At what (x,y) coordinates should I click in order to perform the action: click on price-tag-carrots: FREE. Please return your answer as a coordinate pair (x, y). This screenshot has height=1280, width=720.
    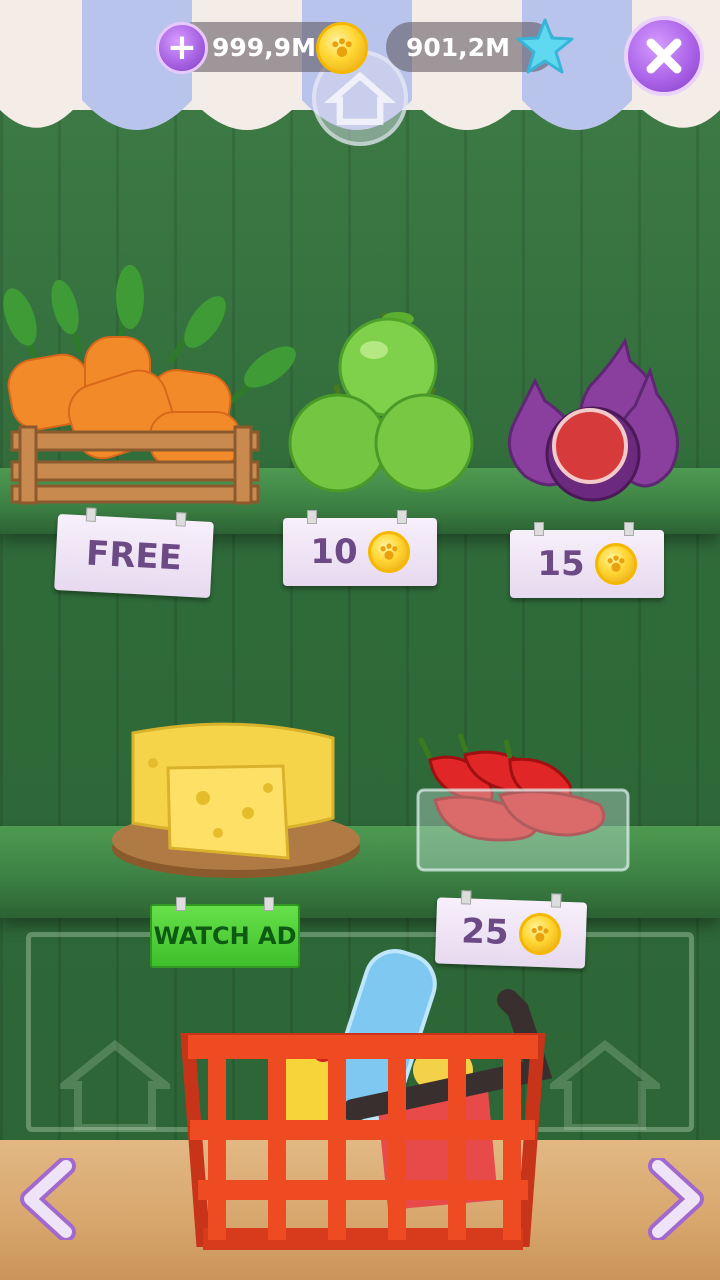
    Looking at the image, I should click on (134, 553).